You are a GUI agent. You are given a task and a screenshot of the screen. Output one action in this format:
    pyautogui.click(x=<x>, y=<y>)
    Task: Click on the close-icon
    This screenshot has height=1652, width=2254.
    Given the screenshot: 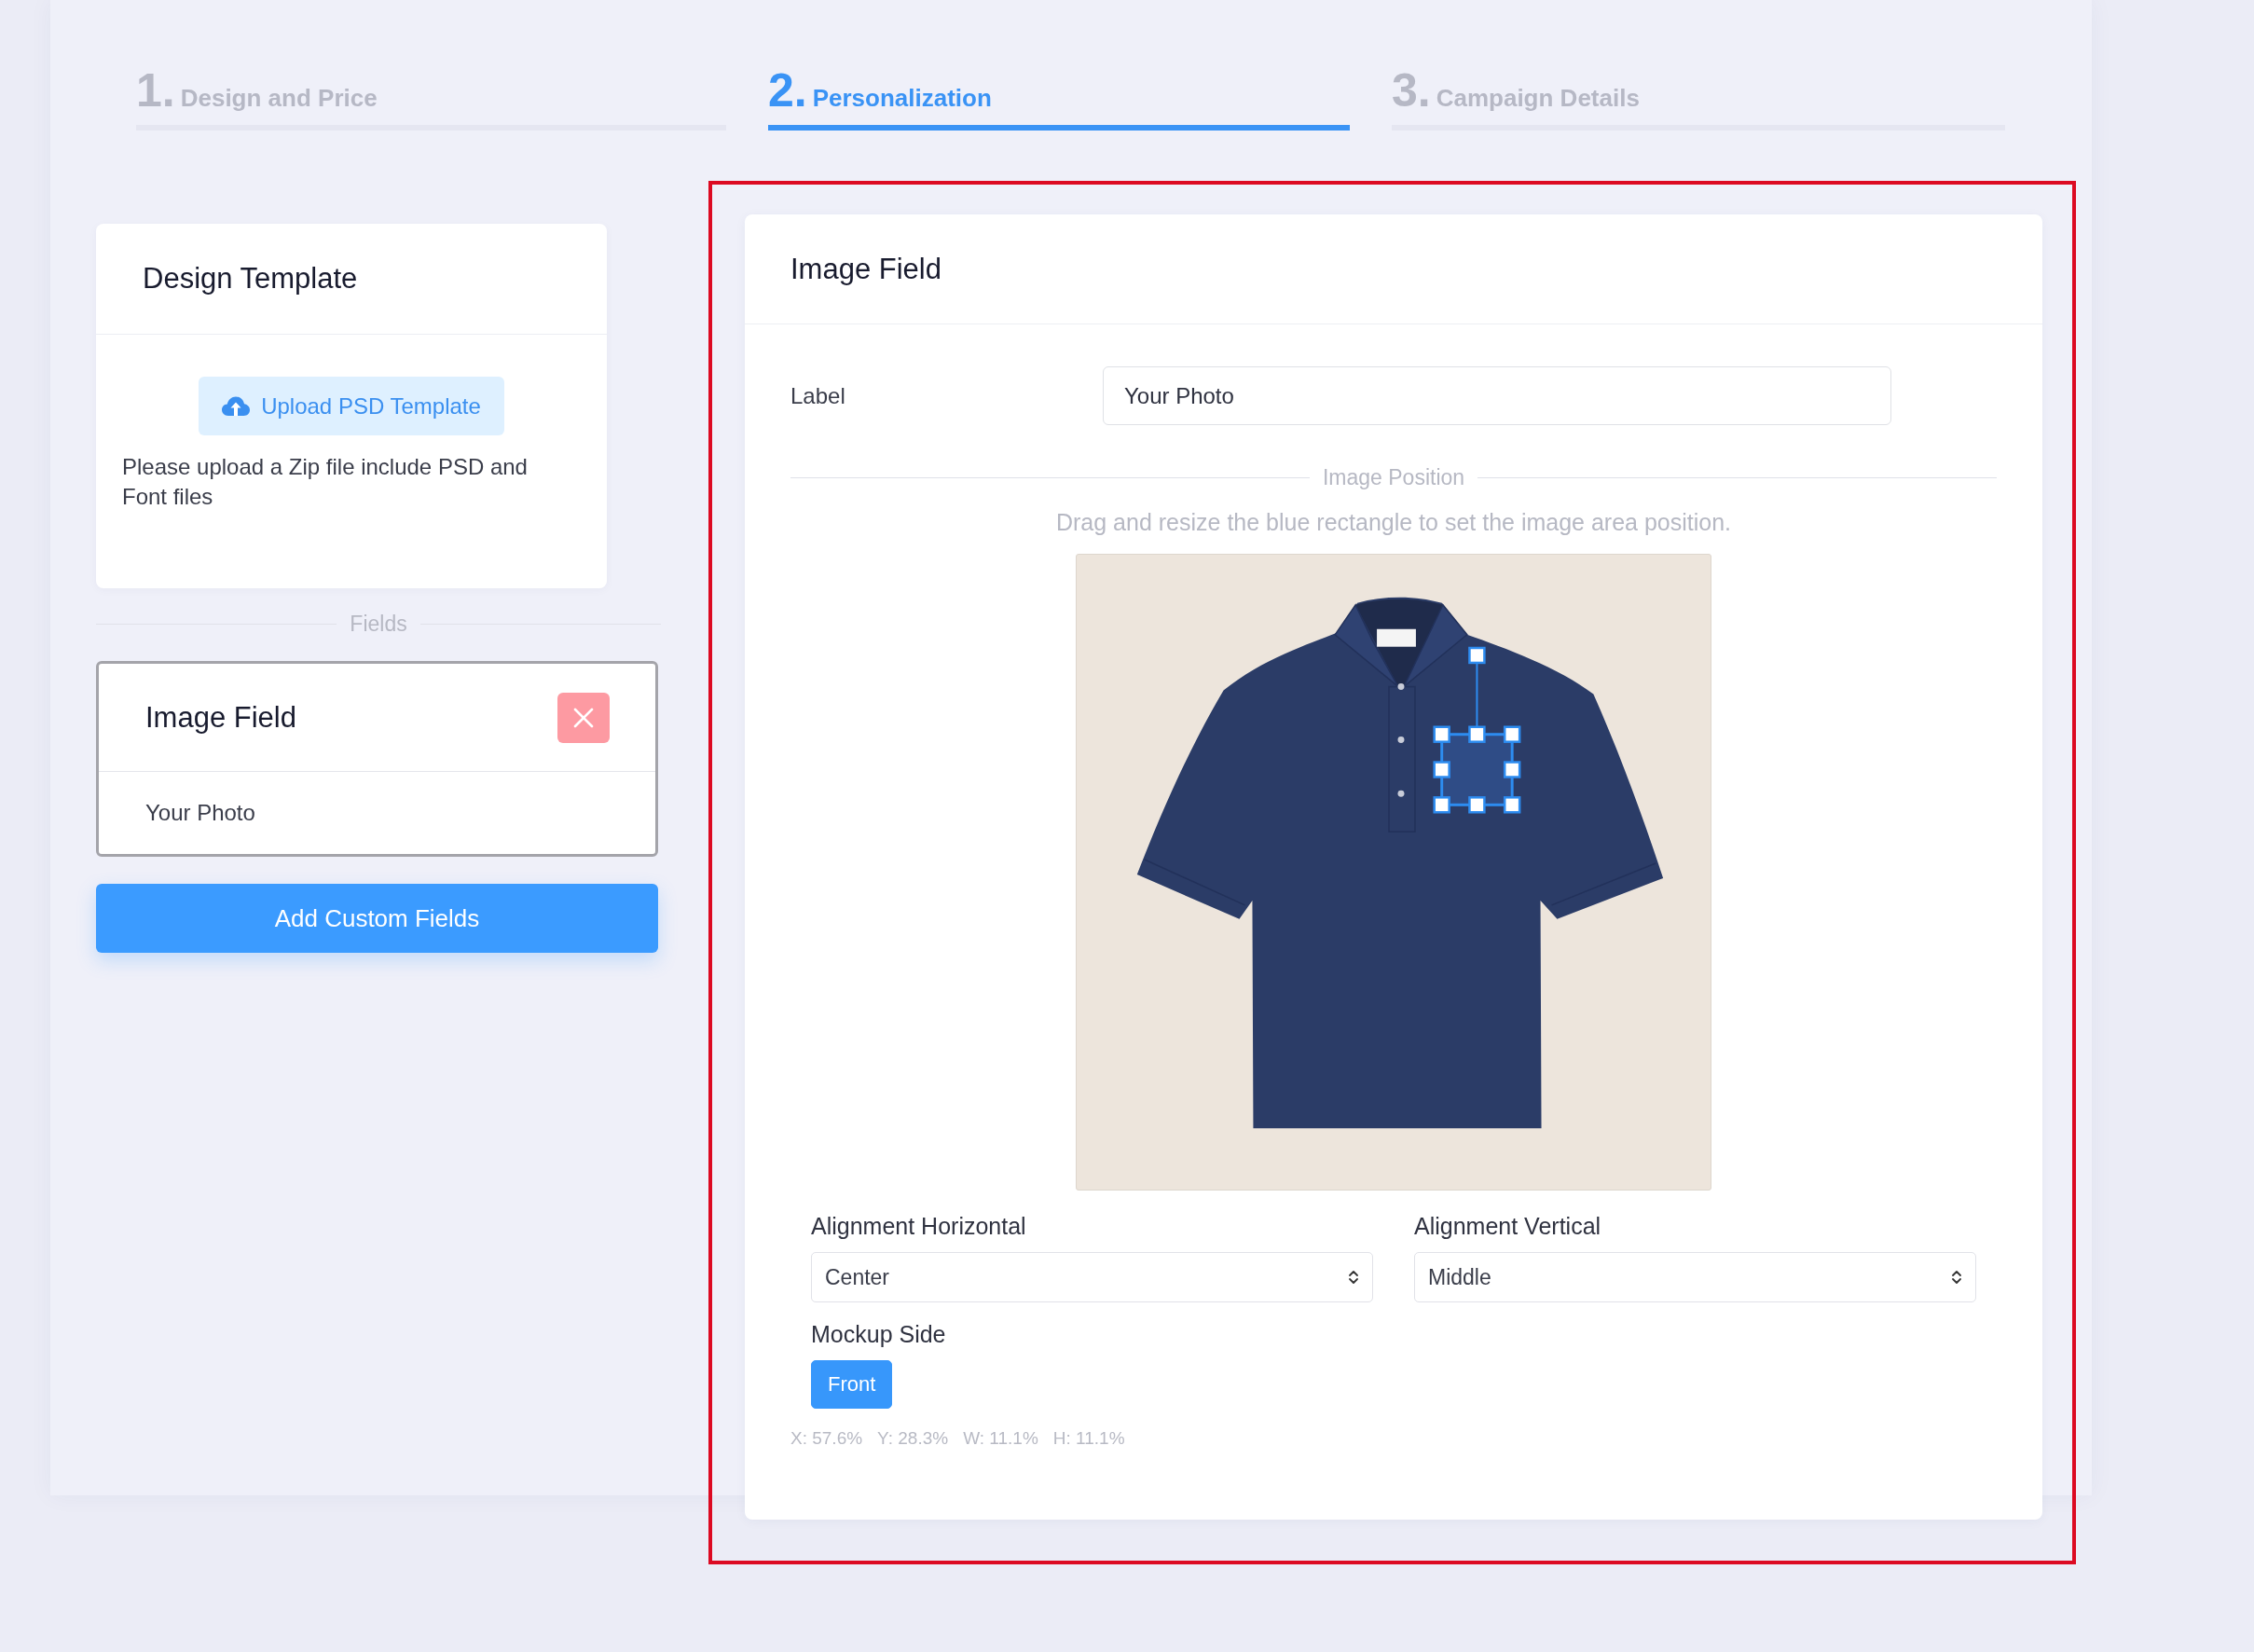 What is the action you would take?
    pyautogui.click(x=583, y=718)
    